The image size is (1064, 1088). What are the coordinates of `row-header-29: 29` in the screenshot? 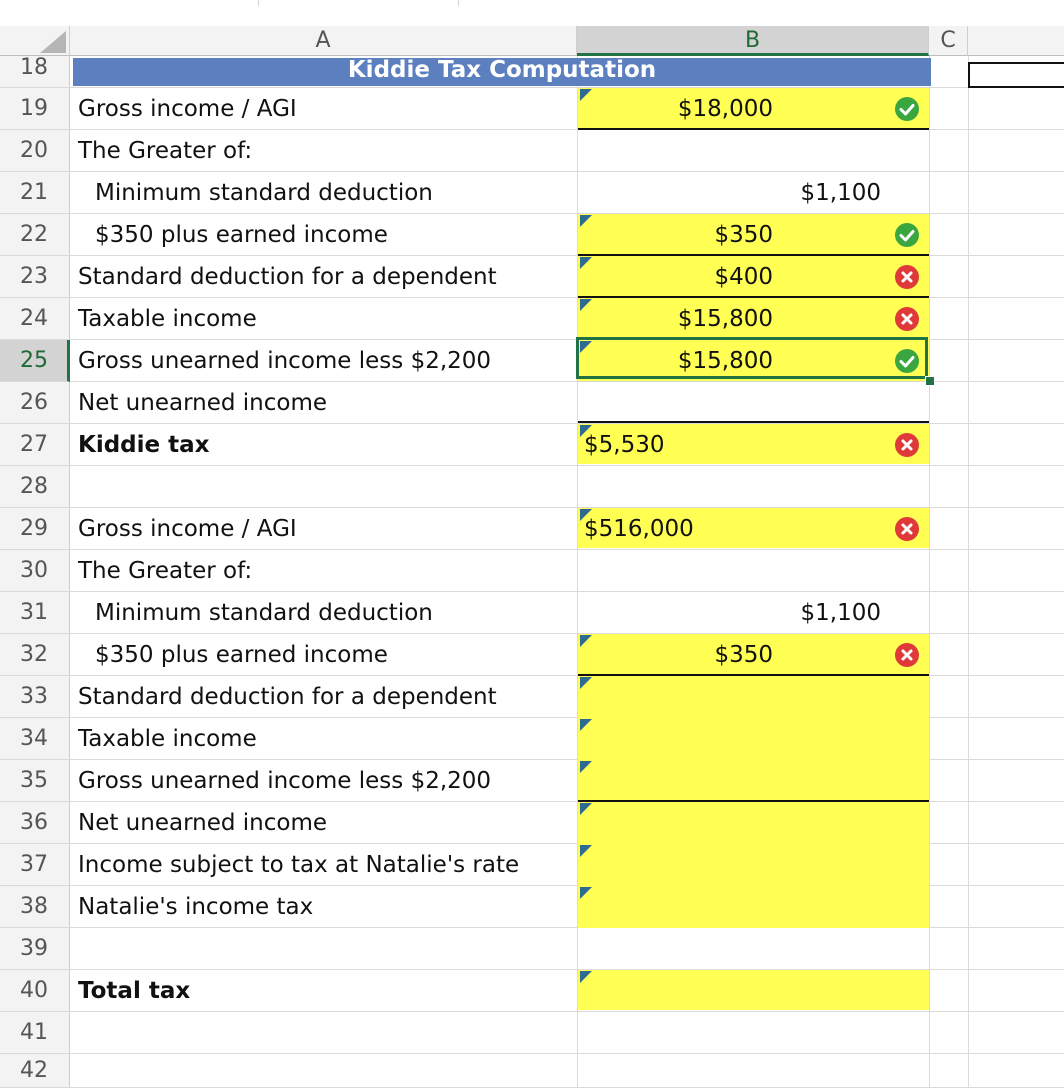 It's located at (35, 529).